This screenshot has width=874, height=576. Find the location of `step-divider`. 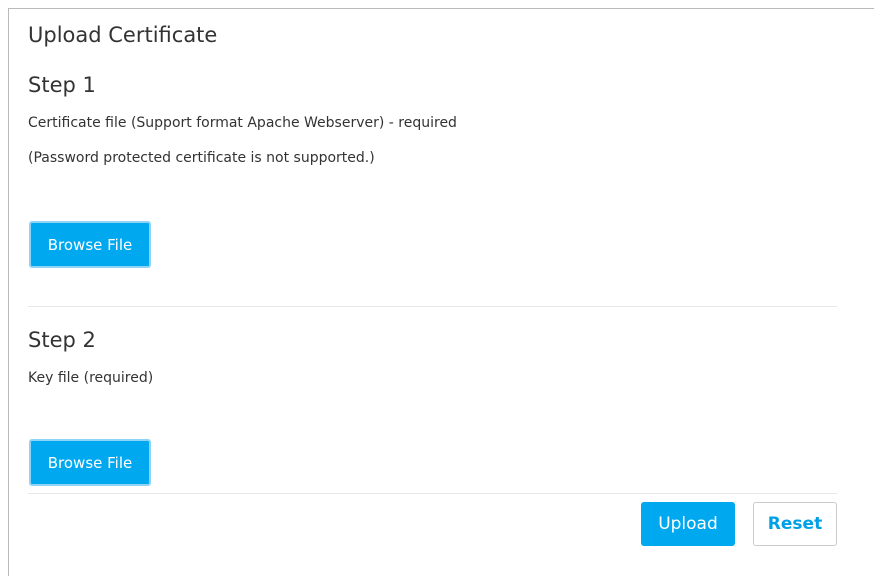

step-divider is located at coordinates (432, 306).